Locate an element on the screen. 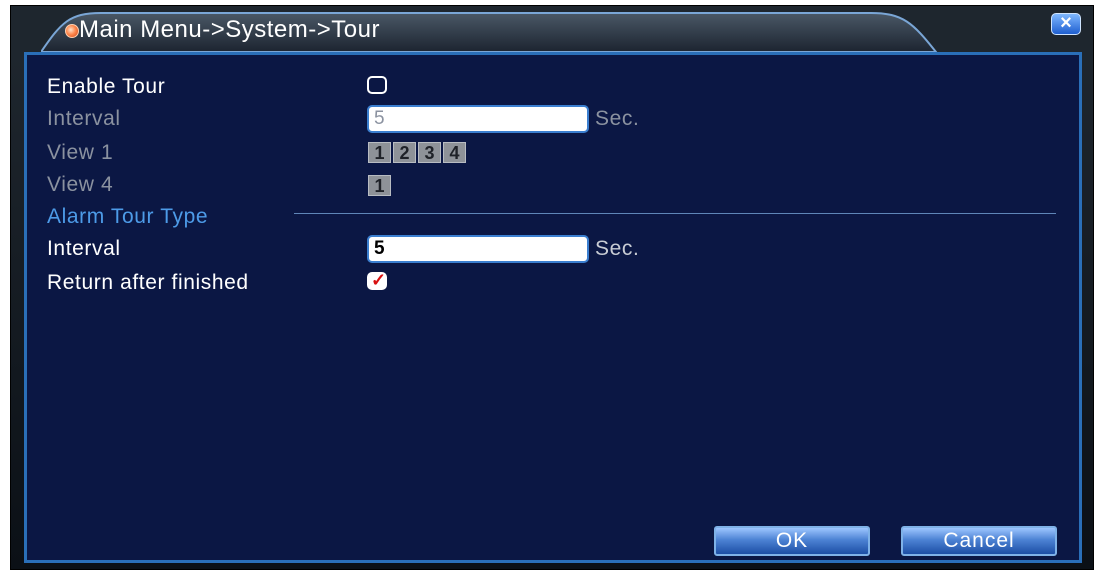 Image resolution: width=1096 pixels, height=570 pixels. alarm-interval-label: Interval is located at coordinates (84, 248).